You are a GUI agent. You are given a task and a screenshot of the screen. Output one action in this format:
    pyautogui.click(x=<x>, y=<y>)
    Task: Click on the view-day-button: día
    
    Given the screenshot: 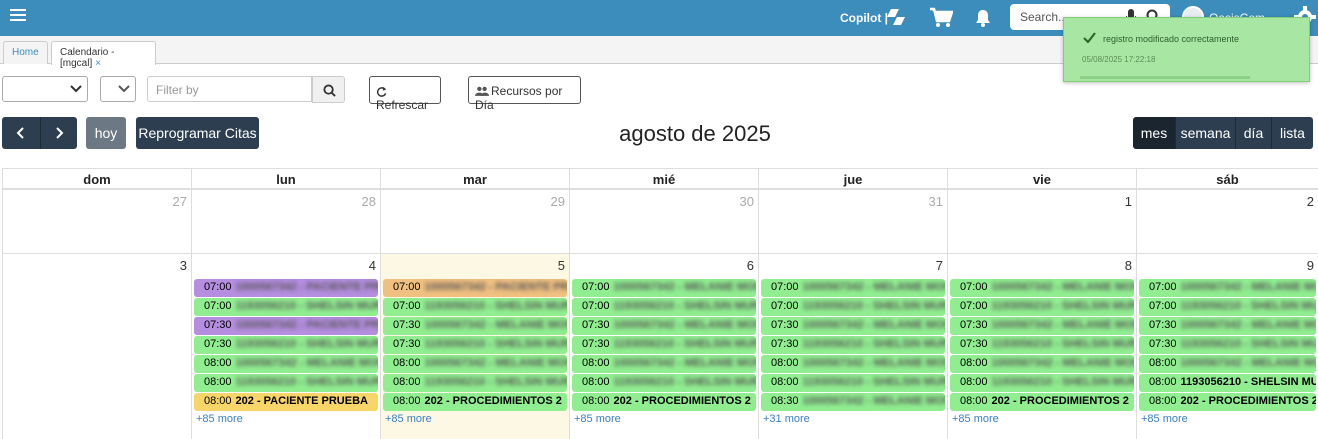 What is the action you would take?
    pyautogui.click(x=1253, y=133)
    